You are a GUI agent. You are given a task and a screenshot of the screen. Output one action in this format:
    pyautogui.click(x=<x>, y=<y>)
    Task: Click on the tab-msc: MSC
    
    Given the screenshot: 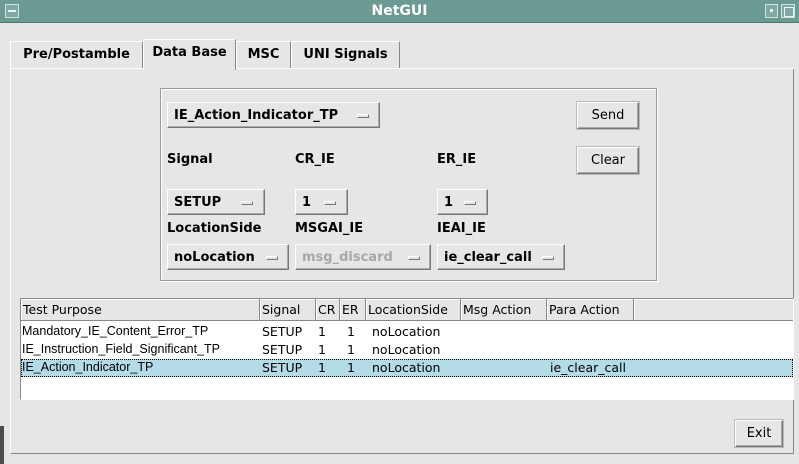 What is the action you would take?
    pyautogui.click(x=263, y=54)
    